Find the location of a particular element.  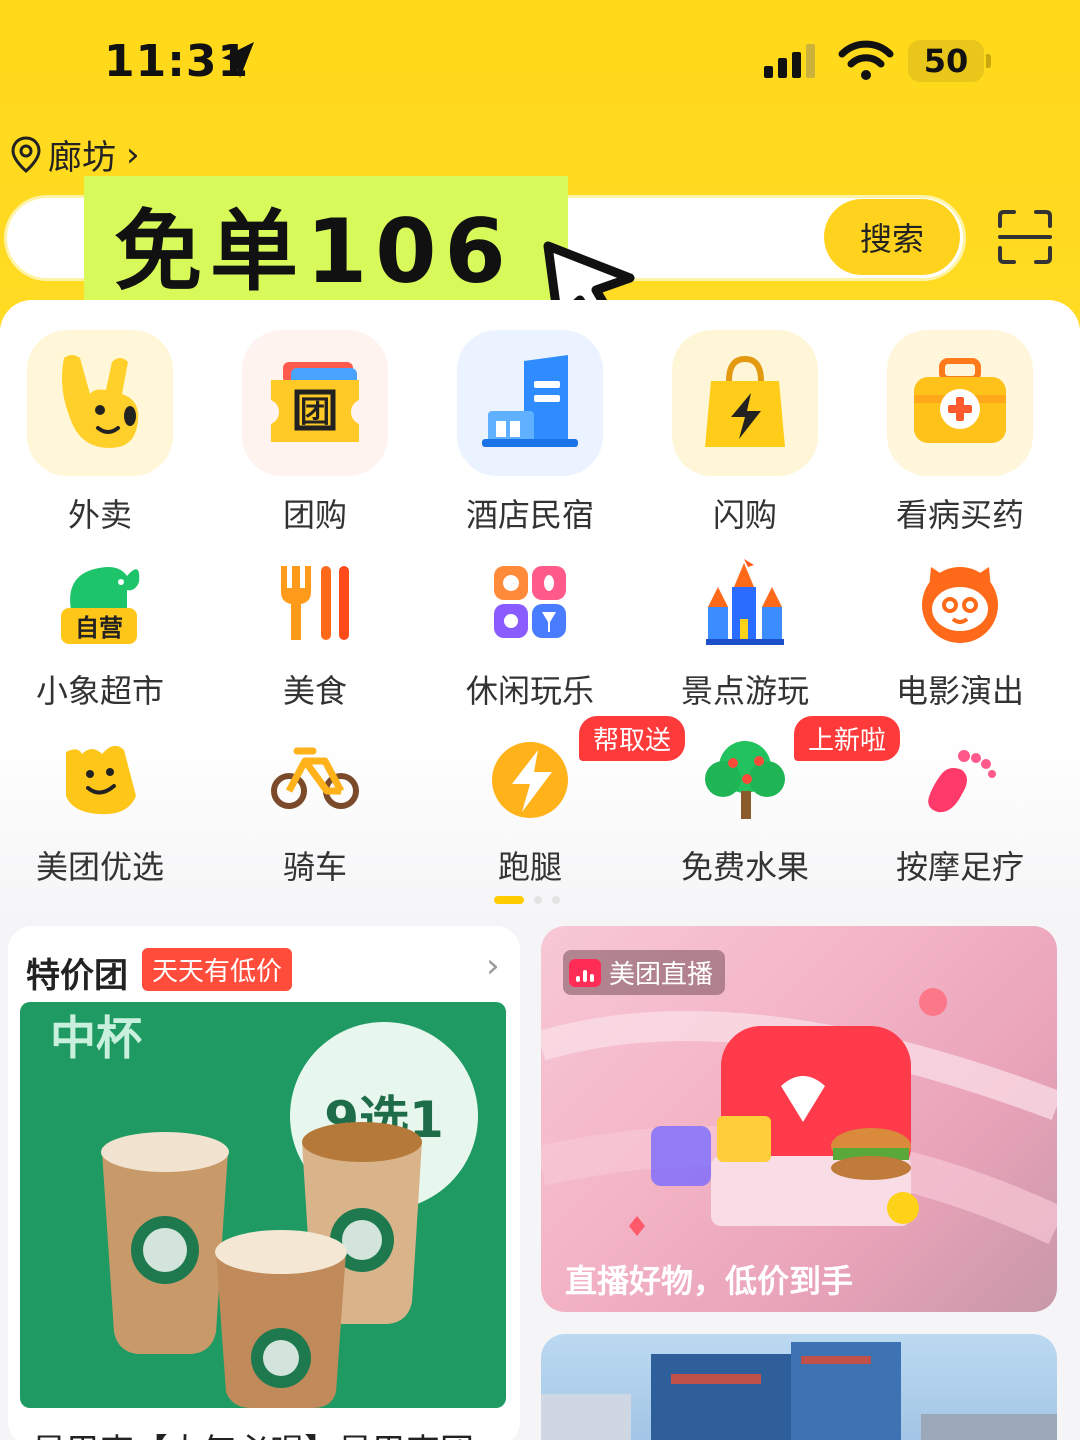

grid-item-youxuan: 美团优选 is located at coordinates (100, 808).